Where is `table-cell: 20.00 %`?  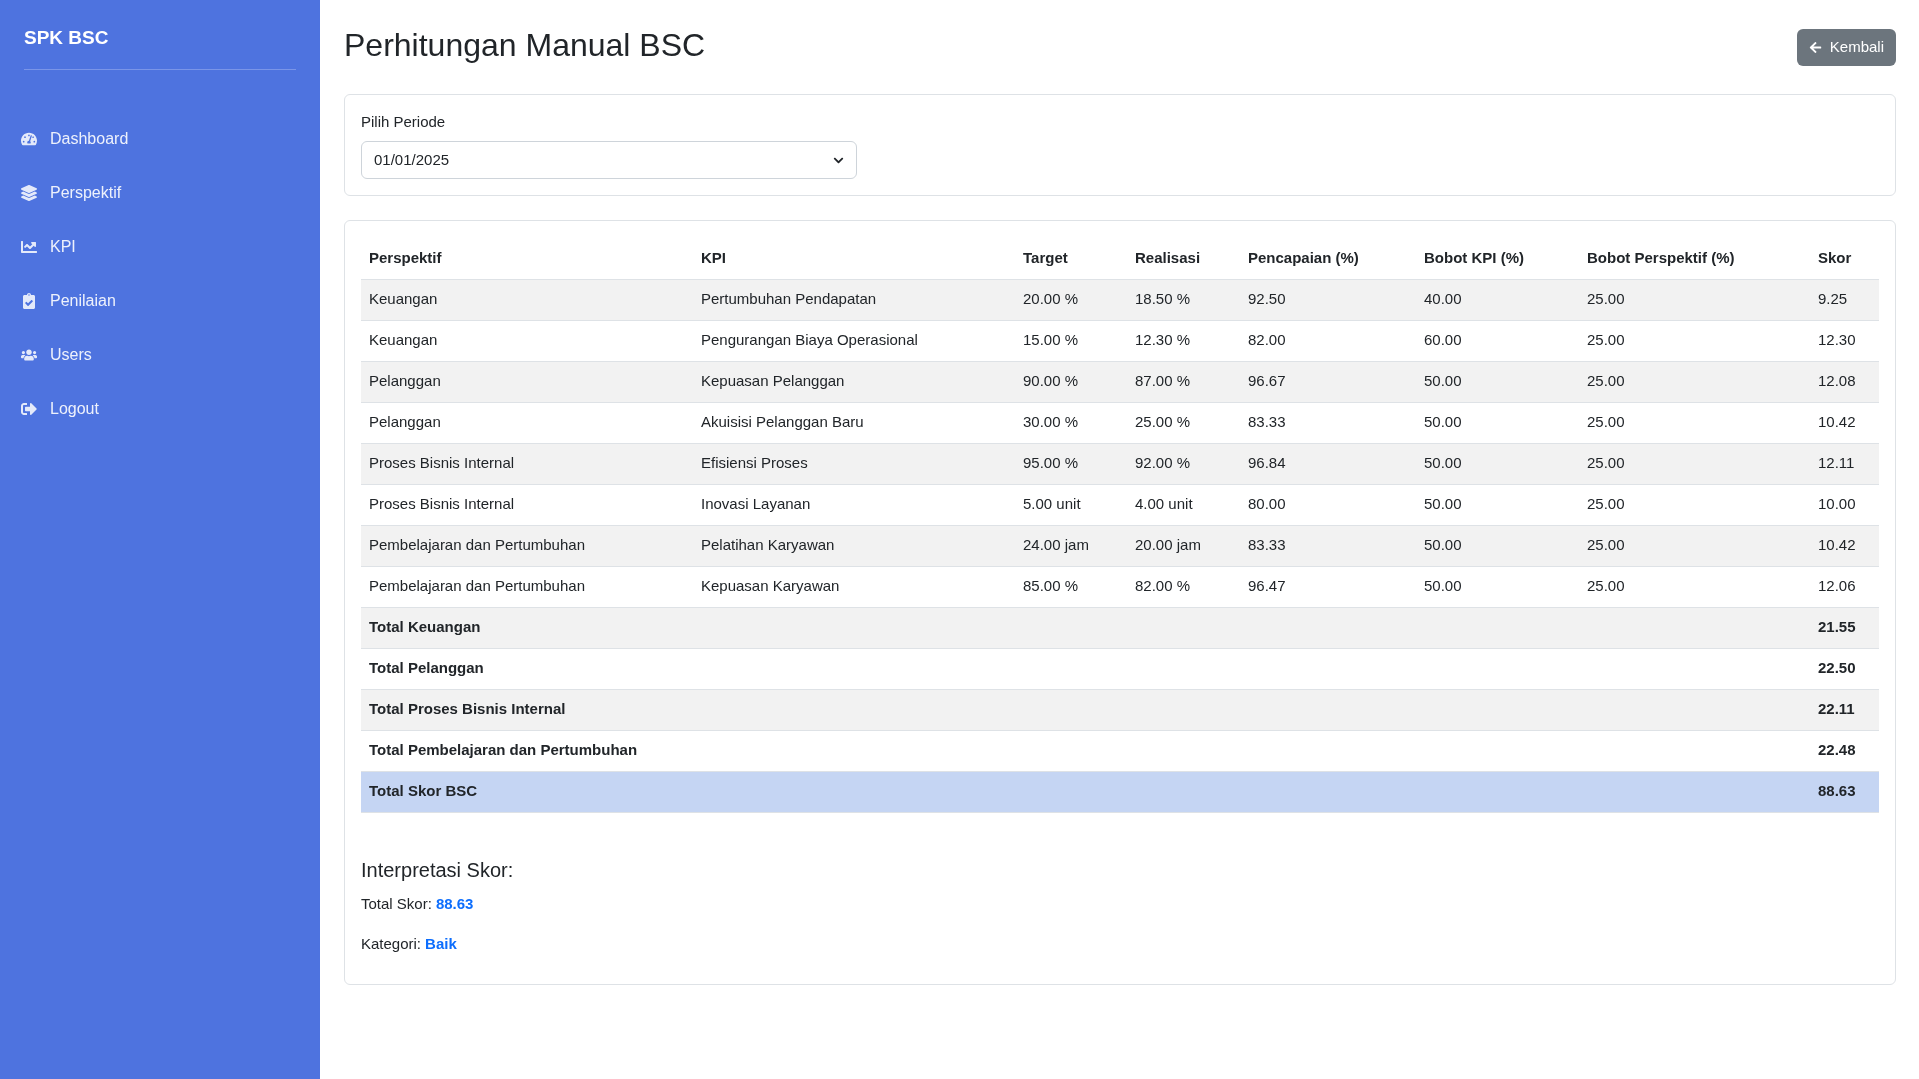
table-cell: 20.00 % is located at coordinates (1071, 299).